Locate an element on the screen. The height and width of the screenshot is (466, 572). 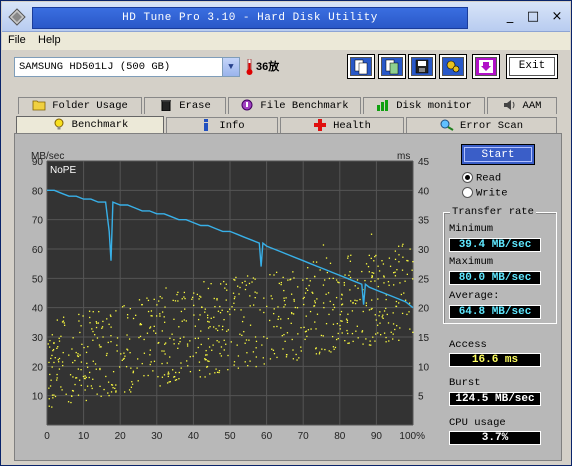
tab-info: Info is located at coordinates (222, 125).